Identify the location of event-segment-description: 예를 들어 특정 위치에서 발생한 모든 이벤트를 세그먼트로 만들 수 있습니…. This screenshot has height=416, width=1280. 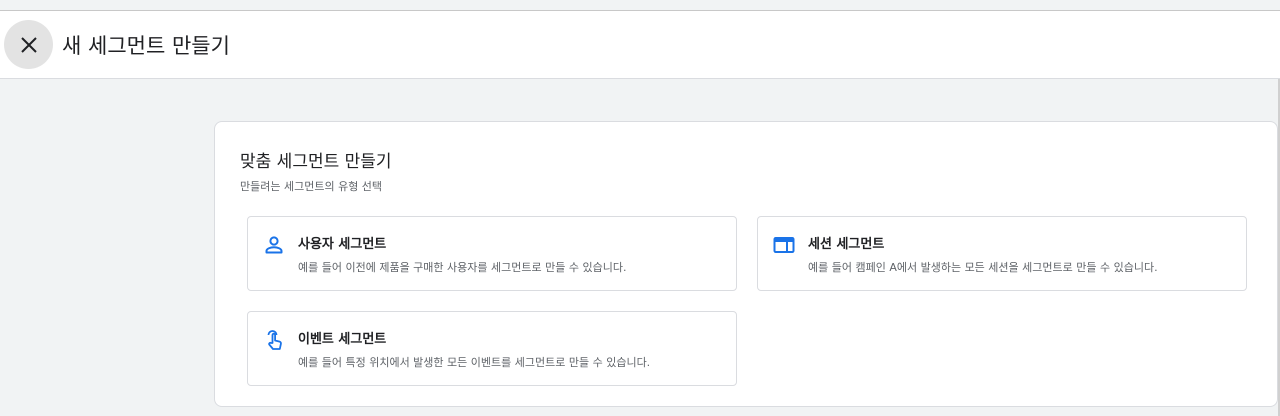
(474, 362).